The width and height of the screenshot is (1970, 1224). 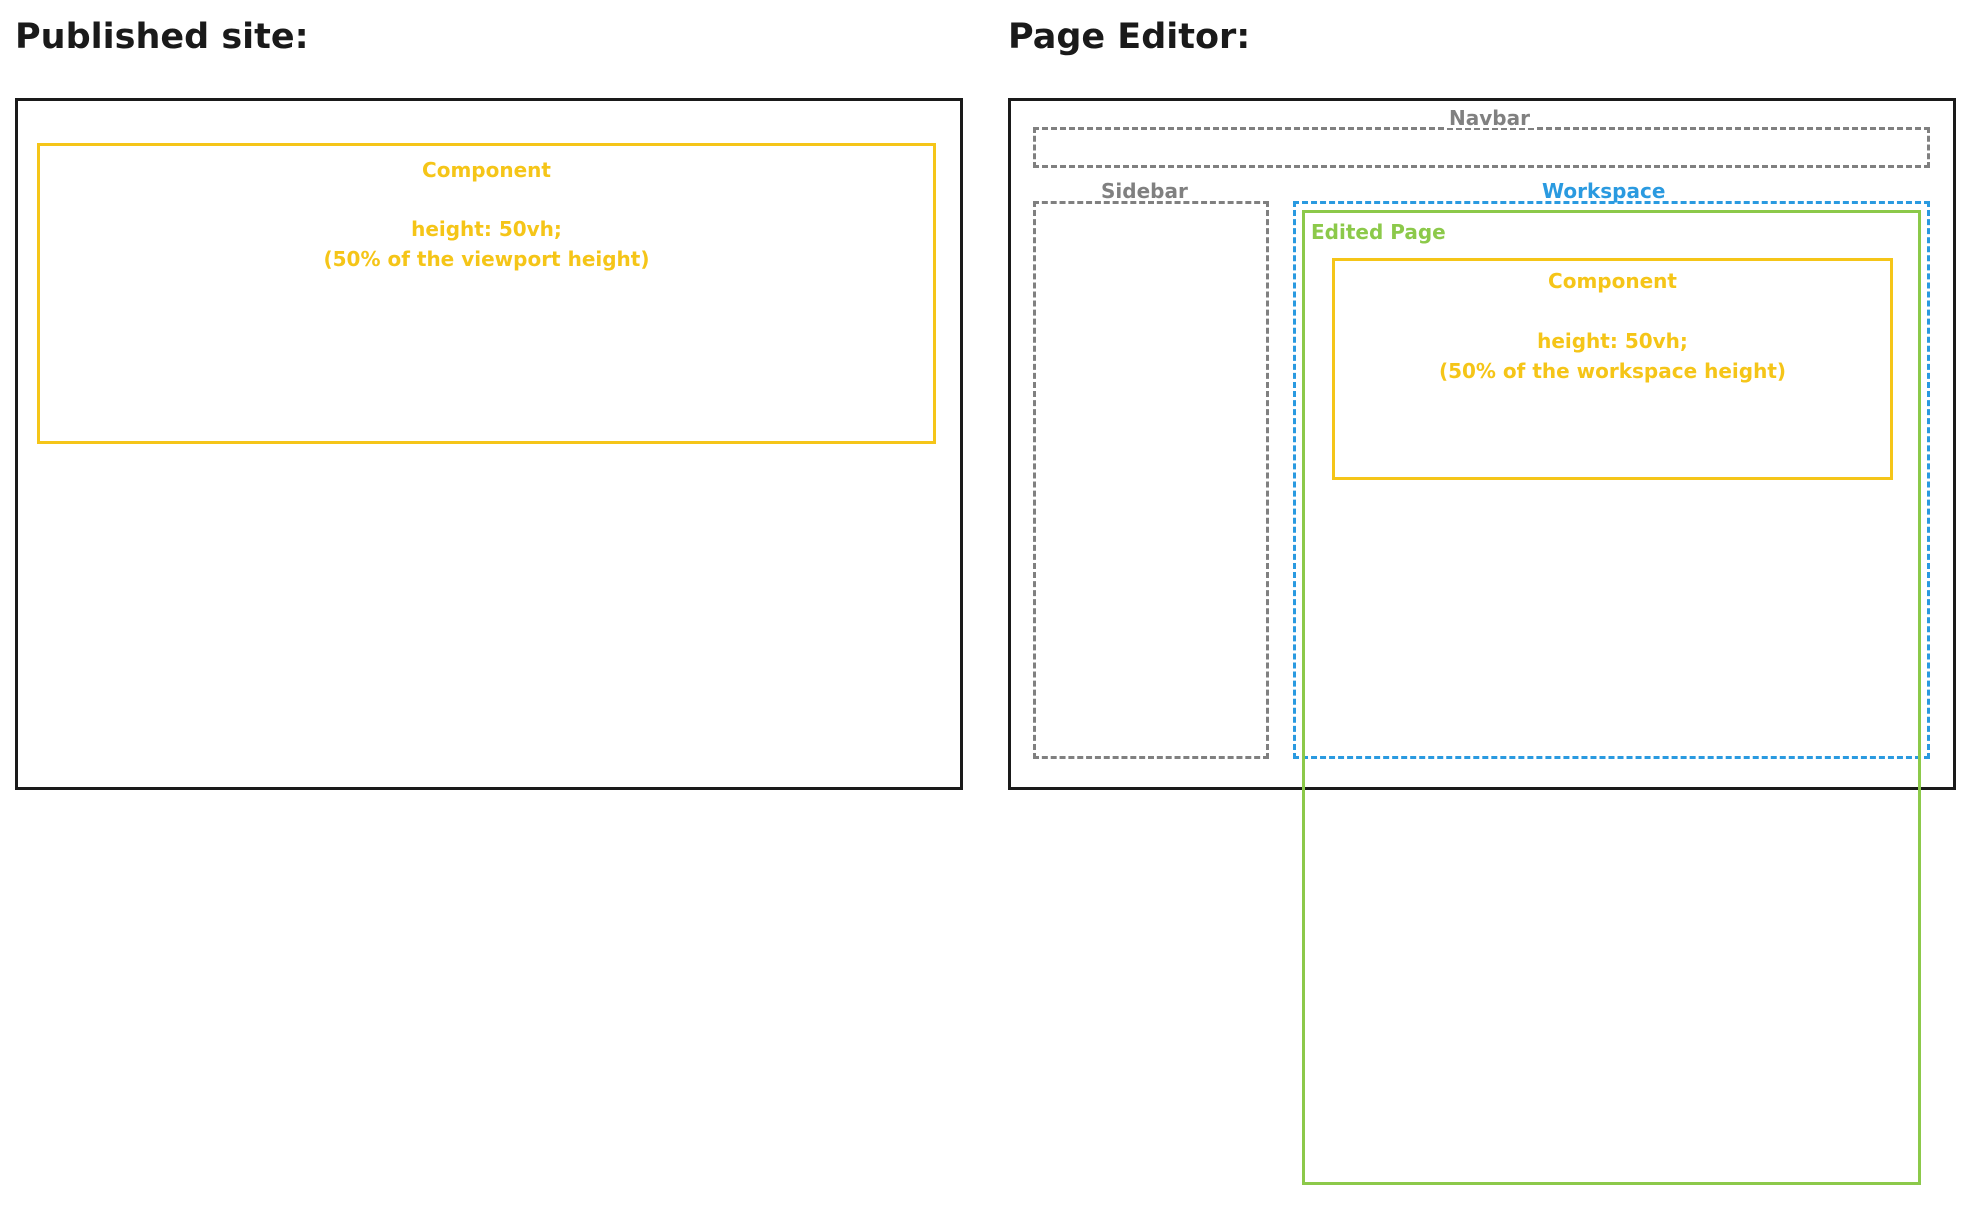 I want to click on sidebar-region, so click(x=1151, y=480).